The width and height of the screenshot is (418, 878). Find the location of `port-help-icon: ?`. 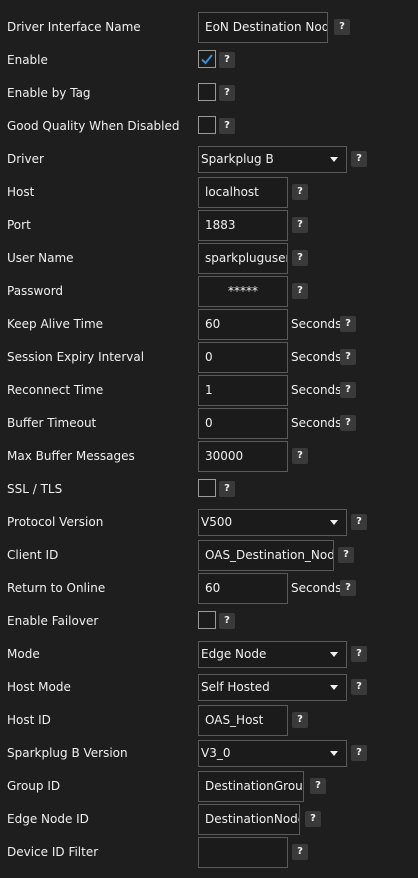

port-help-icon: ? is located at coordinates (300, 225).